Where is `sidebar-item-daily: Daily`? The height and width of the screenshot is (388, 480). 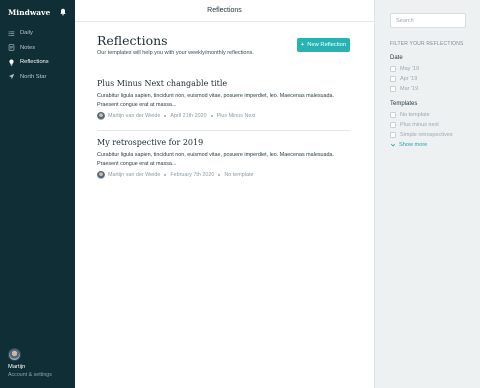
sidebar-item-daily: Daily is located at coordinates (37, 33).